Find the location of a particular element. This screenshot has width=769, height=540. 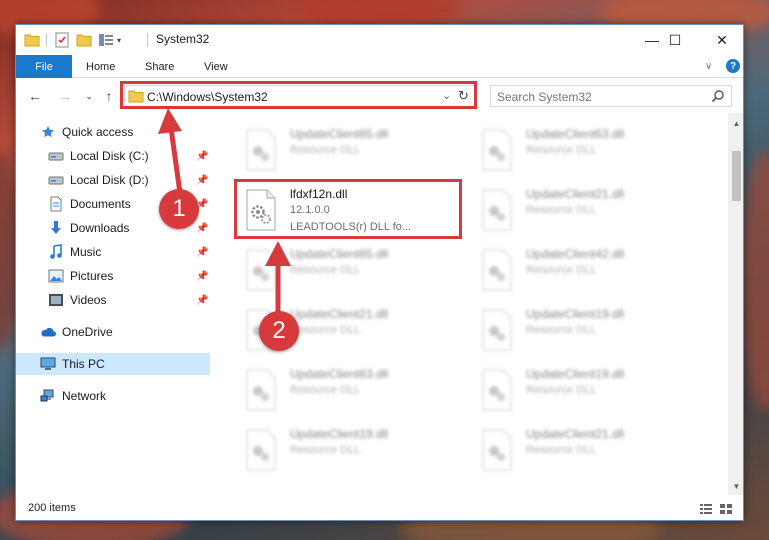

scroll-thumb is located at coordinates (736, 176).